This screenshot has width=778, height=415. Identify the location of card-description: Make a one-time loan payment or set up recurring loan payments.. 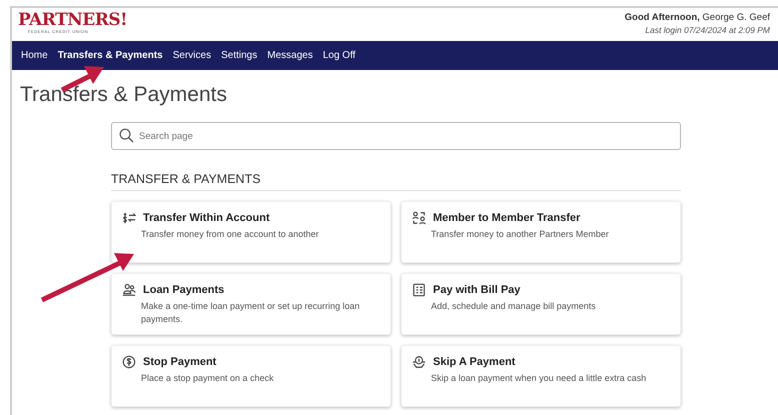
(251, 313).